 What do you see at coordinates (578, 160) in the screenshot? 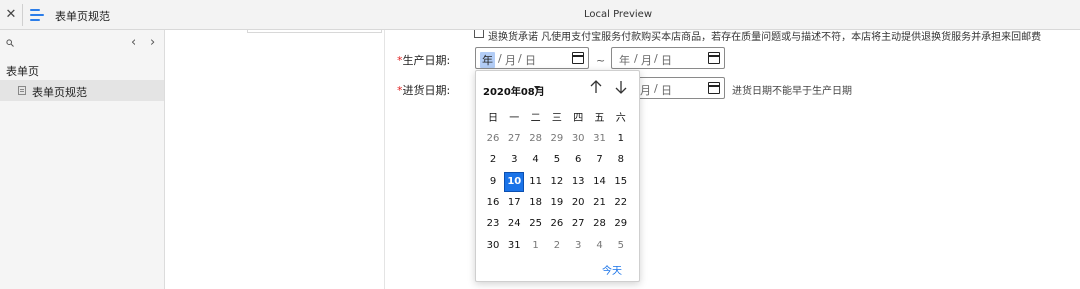
I see `day-cell: 6` at bounding box center [578, 160].